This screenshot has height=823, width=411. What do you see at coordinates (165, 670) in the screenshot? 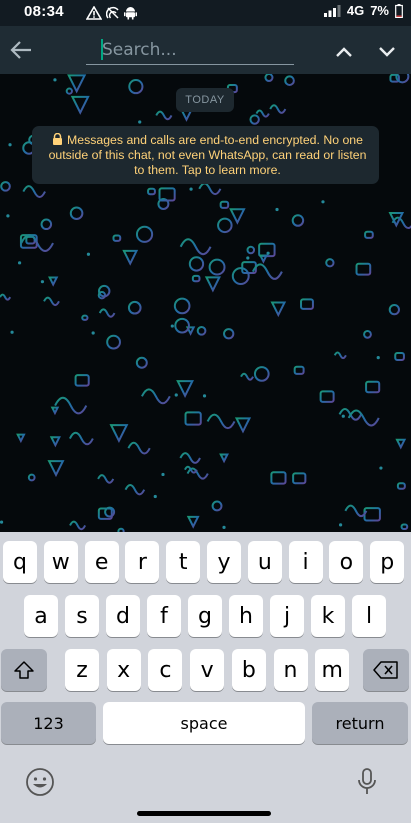
I see `key-c: c` at bounding box center [165, 670].